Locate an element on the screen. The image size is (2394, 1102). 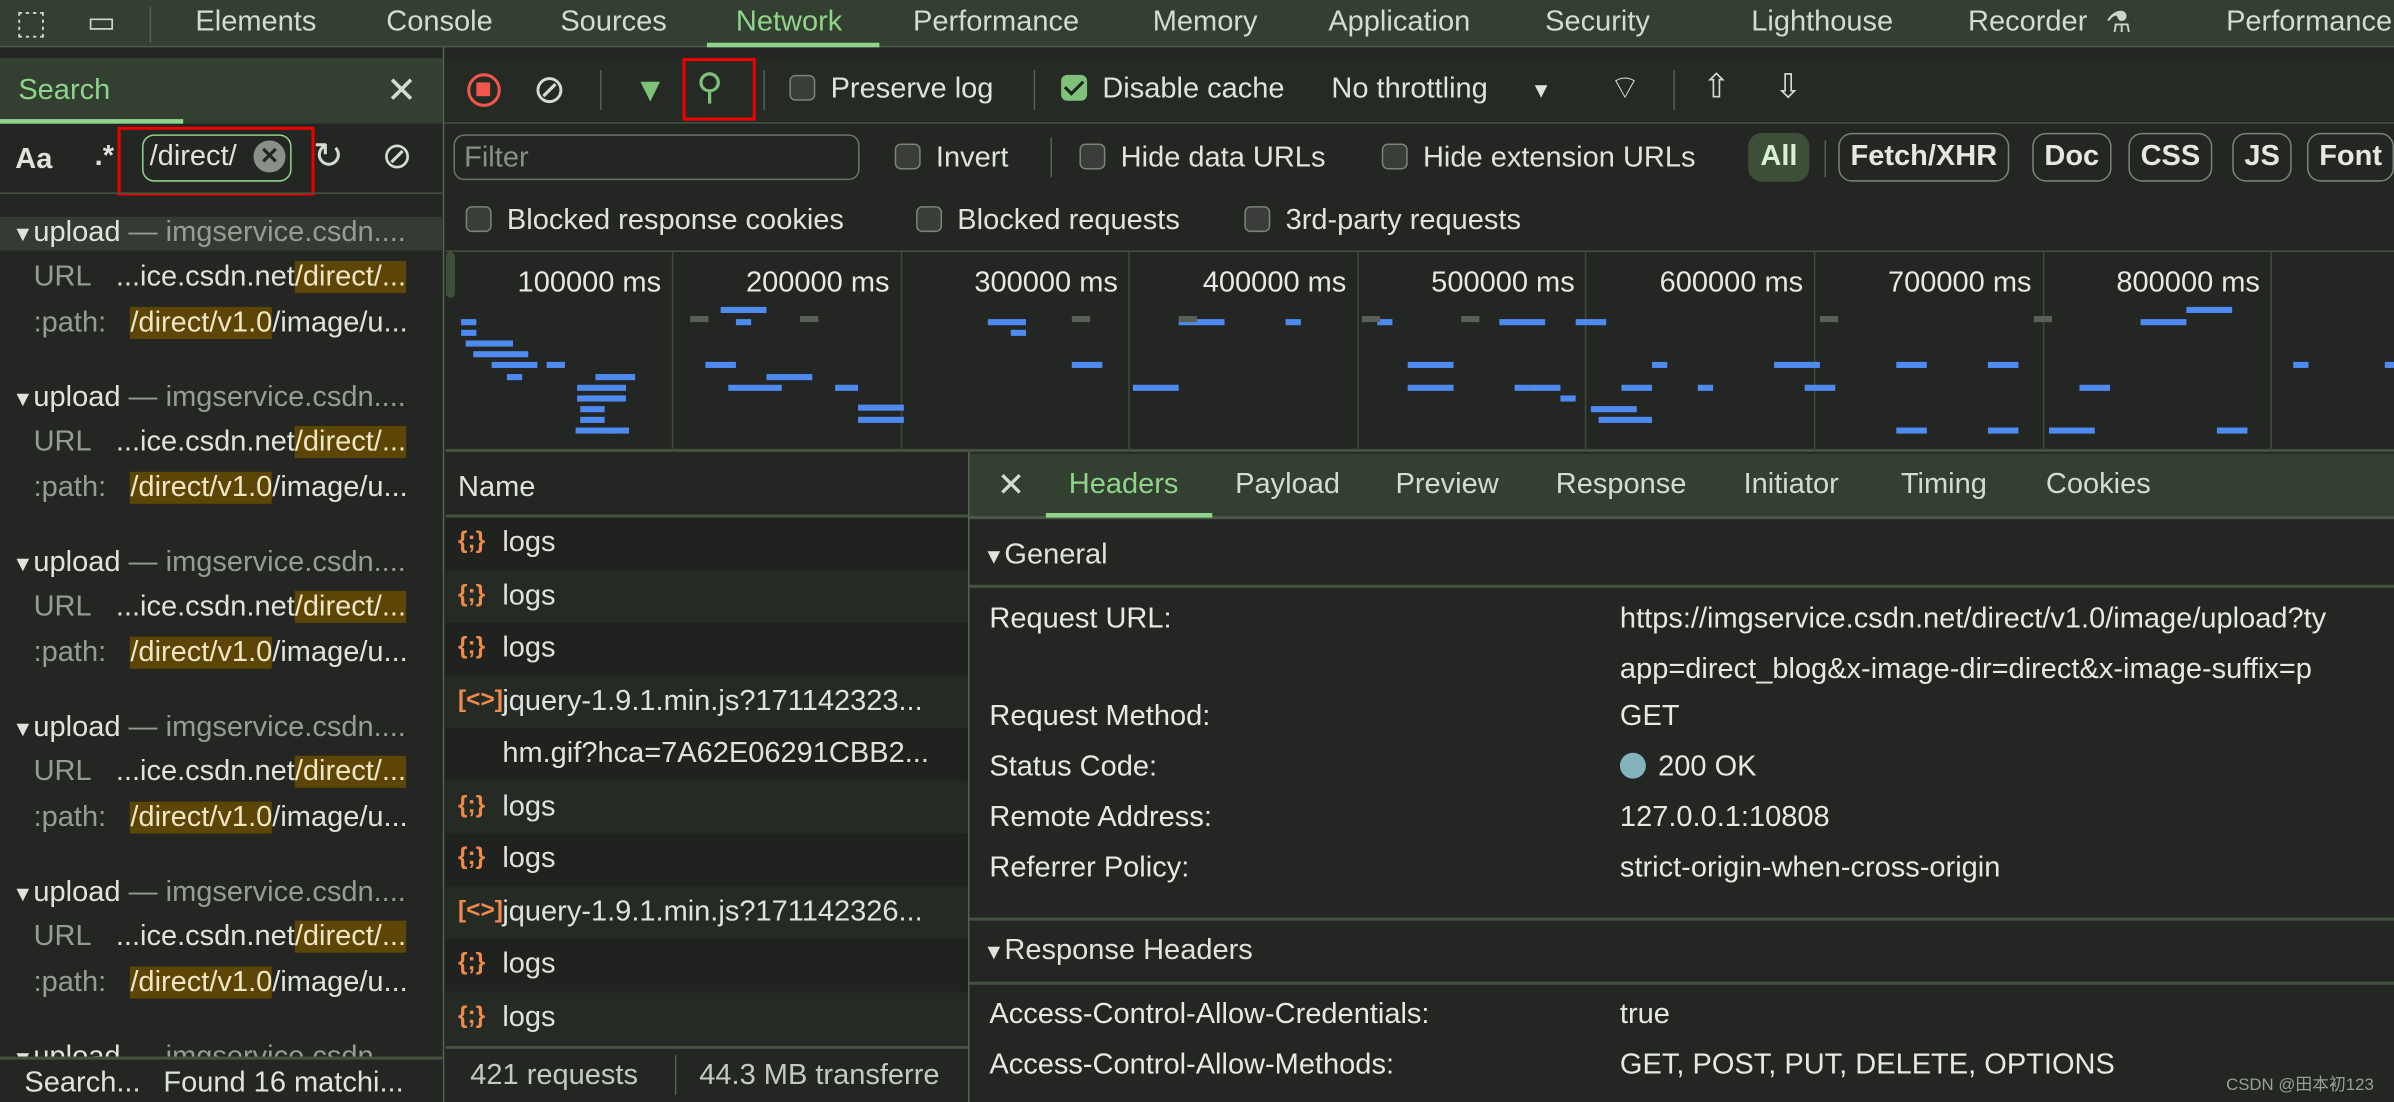
device-toolbar-icon: ▭ is located at coordinates (101, 22).